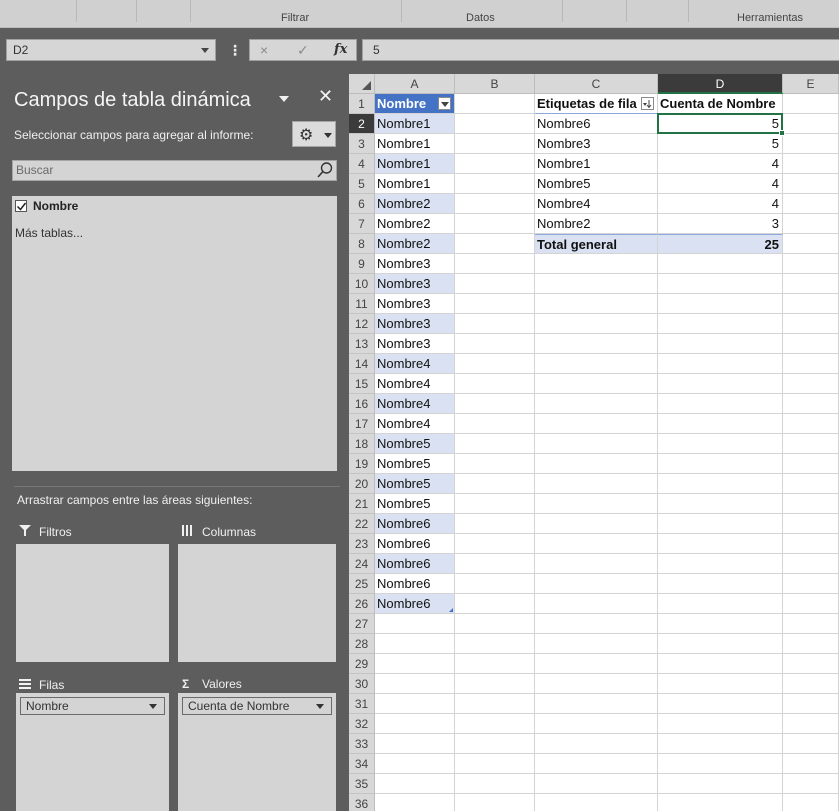 This screenshot has width=839, height=811. I want to click on cell-a21: Nombre5, so click(415, 504).